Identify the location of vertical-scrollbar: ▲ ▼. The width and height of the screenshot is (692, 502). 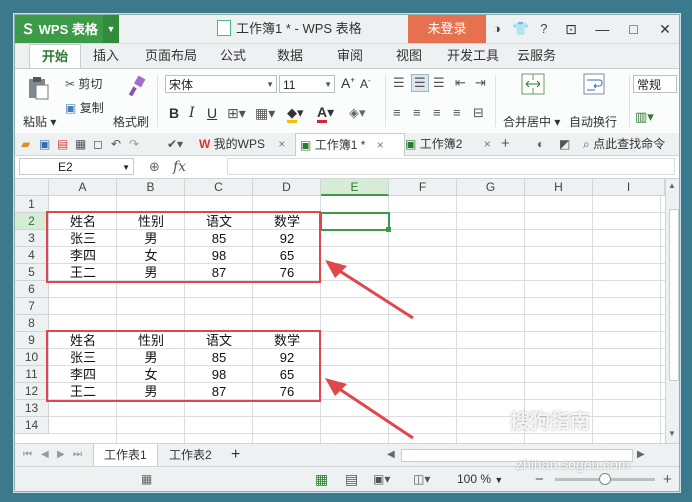
(672, 311).